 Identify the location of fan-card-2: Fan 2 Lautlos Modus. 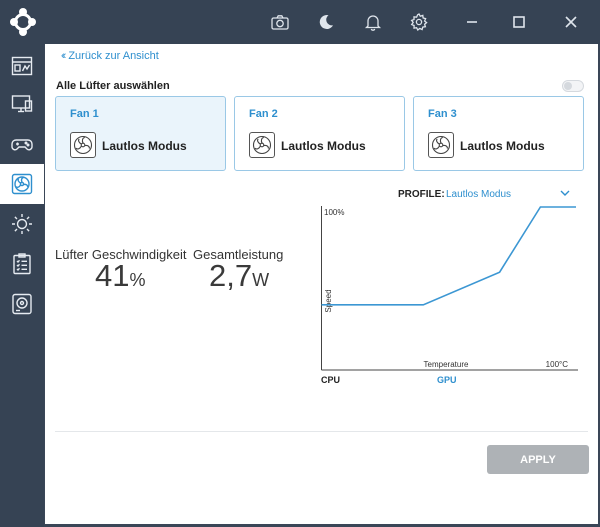
(319, 133).